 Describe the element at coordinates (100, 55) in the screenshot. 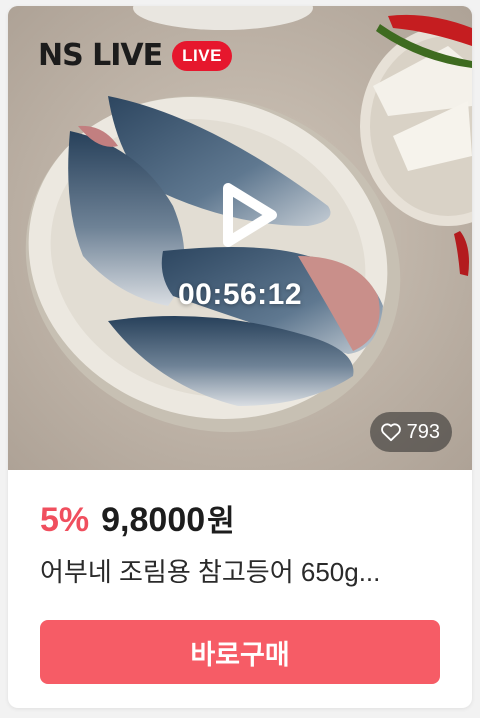

I see `ns-live-logo: NS LIVE` at that location.